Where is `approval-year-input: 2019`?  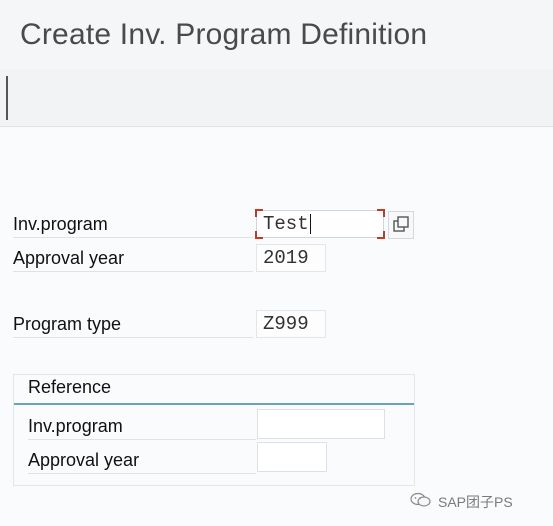 approval-year-input: 2019 is located at coordinates (291, 258).